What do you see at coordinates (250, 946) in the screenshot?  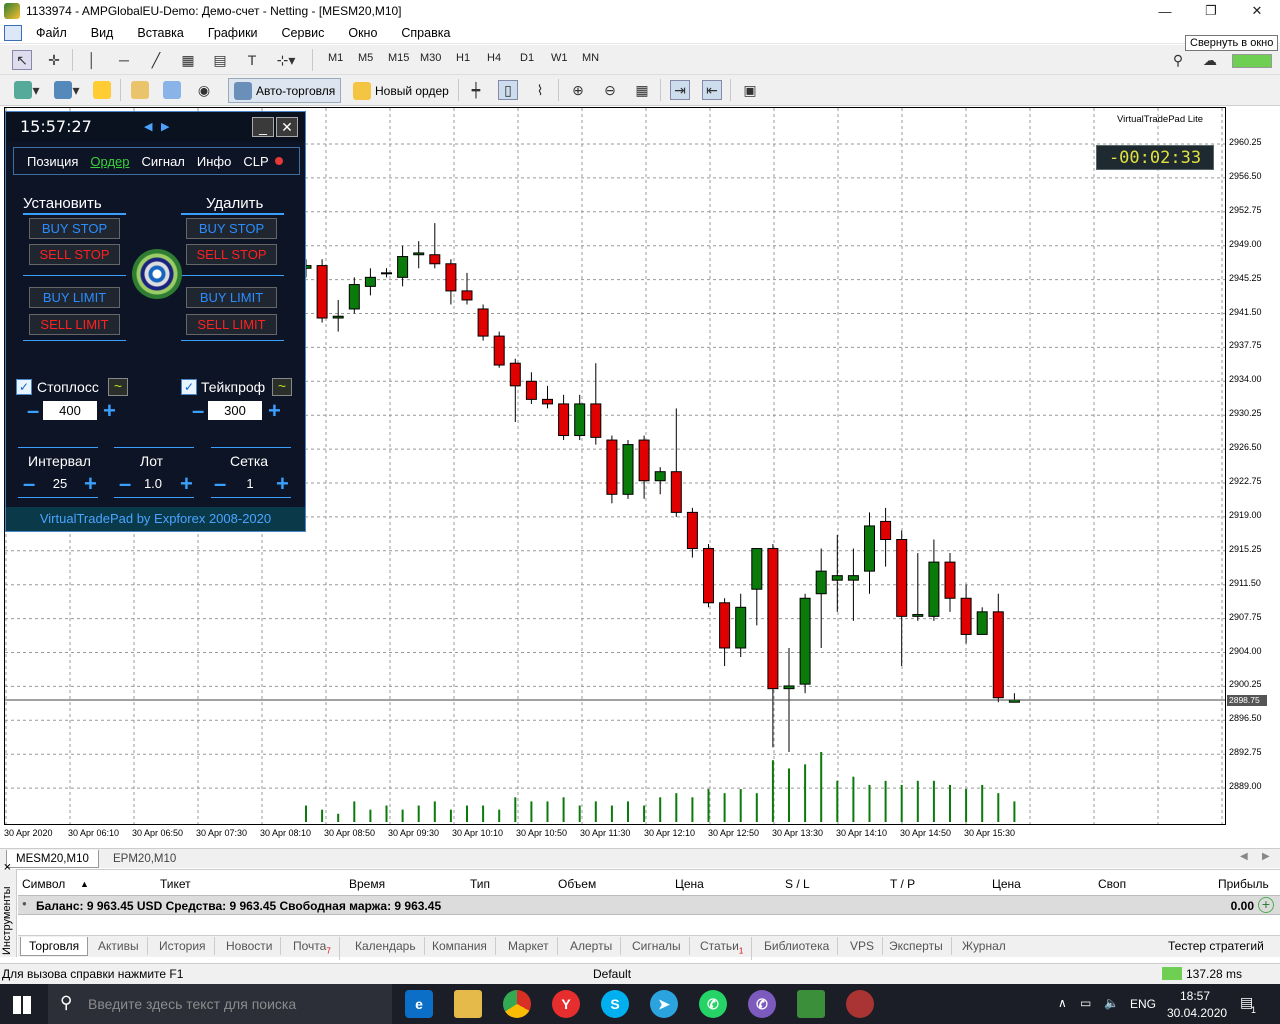 I see `tab-news: Новости` at bounding box center [250, 946].